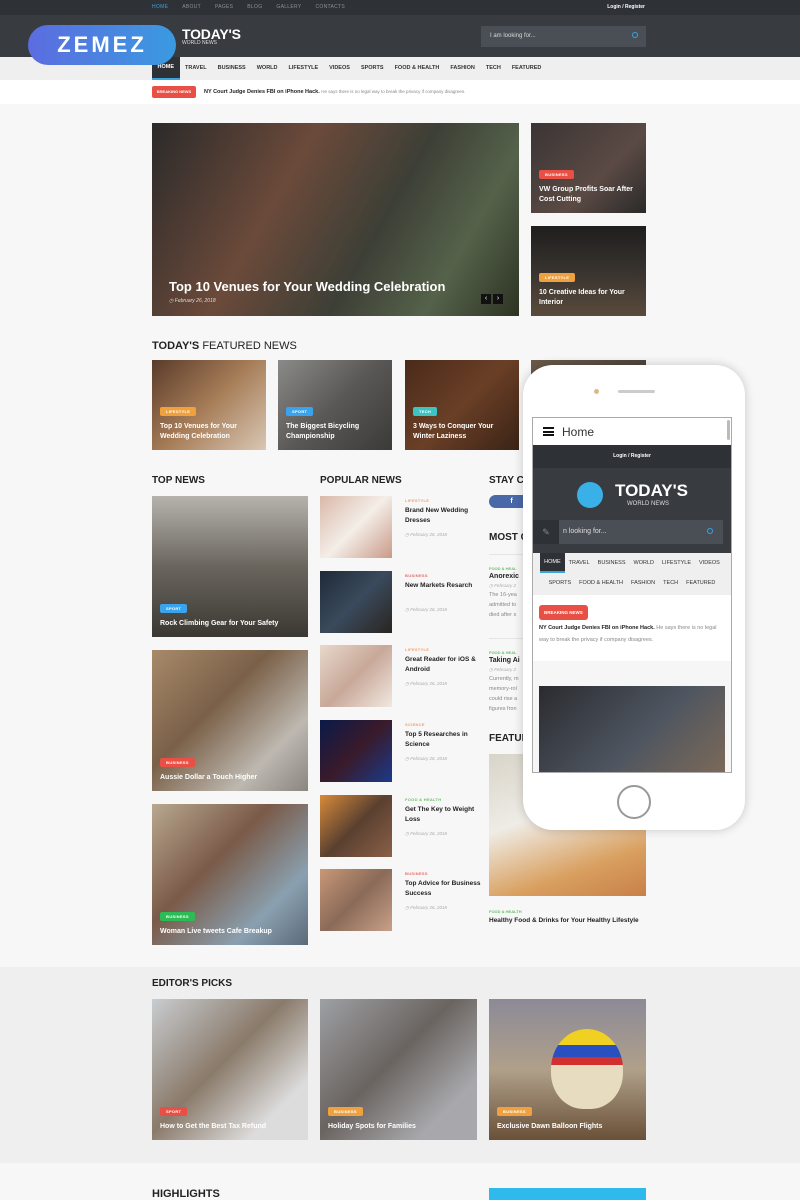 This screenshot has width=800, height=1200. I want to click on highlights-banner, so click(567, 1194).